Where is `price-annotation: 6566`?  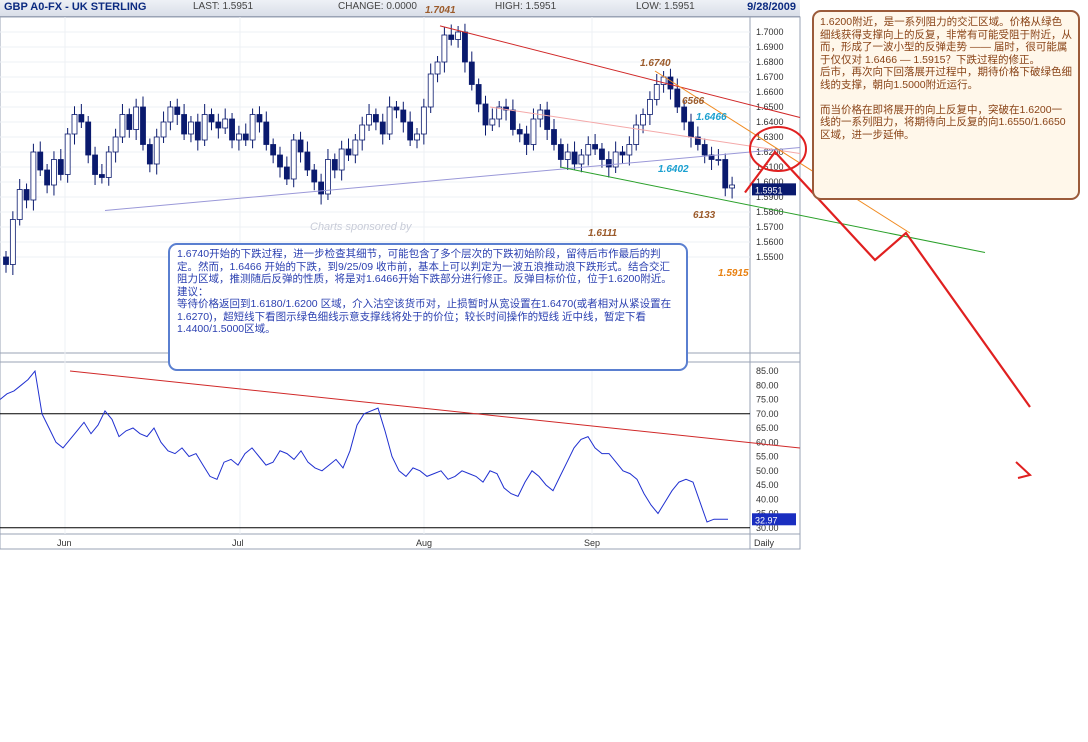 price-annotation: 6566 is located at coordinates (693, 101).